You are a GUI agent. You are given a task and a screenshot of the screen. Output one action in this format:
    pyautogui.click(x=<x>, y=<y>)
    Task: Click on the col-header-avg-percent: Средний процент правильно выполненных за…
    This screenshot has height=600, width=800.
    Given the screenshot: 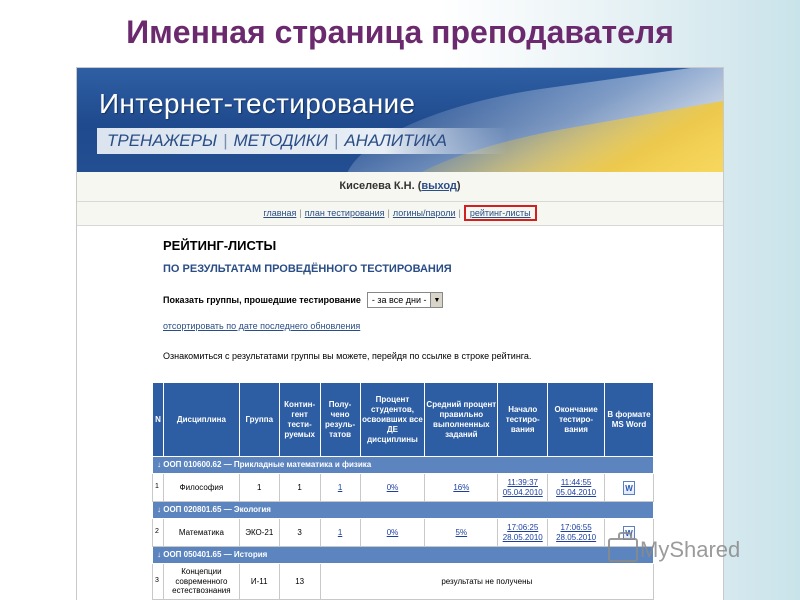 What is the action you would take?
    pyautogui.click(x=461, y=419)
    